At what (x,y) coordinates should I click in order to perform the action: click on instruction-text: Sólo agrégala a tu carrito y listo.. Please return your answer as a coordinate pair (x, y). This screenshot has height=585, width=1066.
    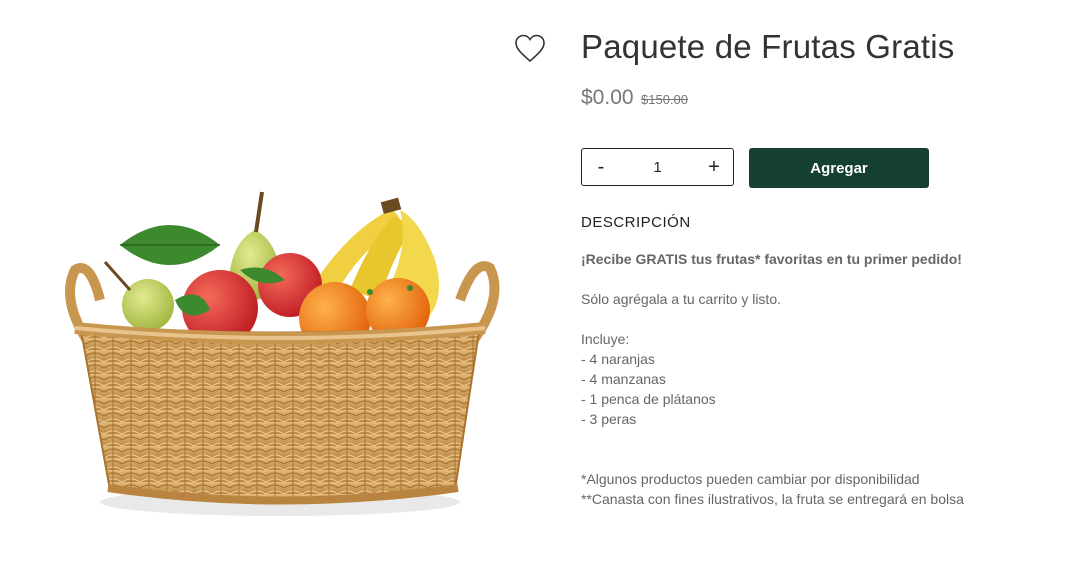
    Looking at the image, I should click on (681, 299).